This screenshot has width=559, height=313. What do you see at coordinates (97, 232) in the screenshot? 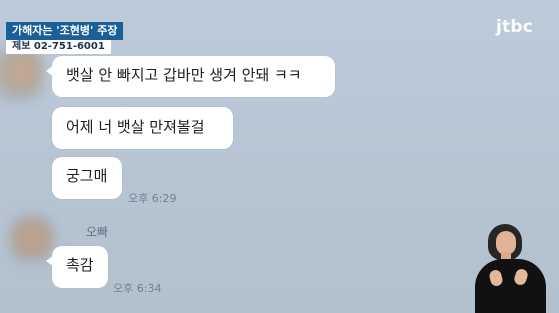
I see `sender-name: 오빠` at bounding box center [97, 232].